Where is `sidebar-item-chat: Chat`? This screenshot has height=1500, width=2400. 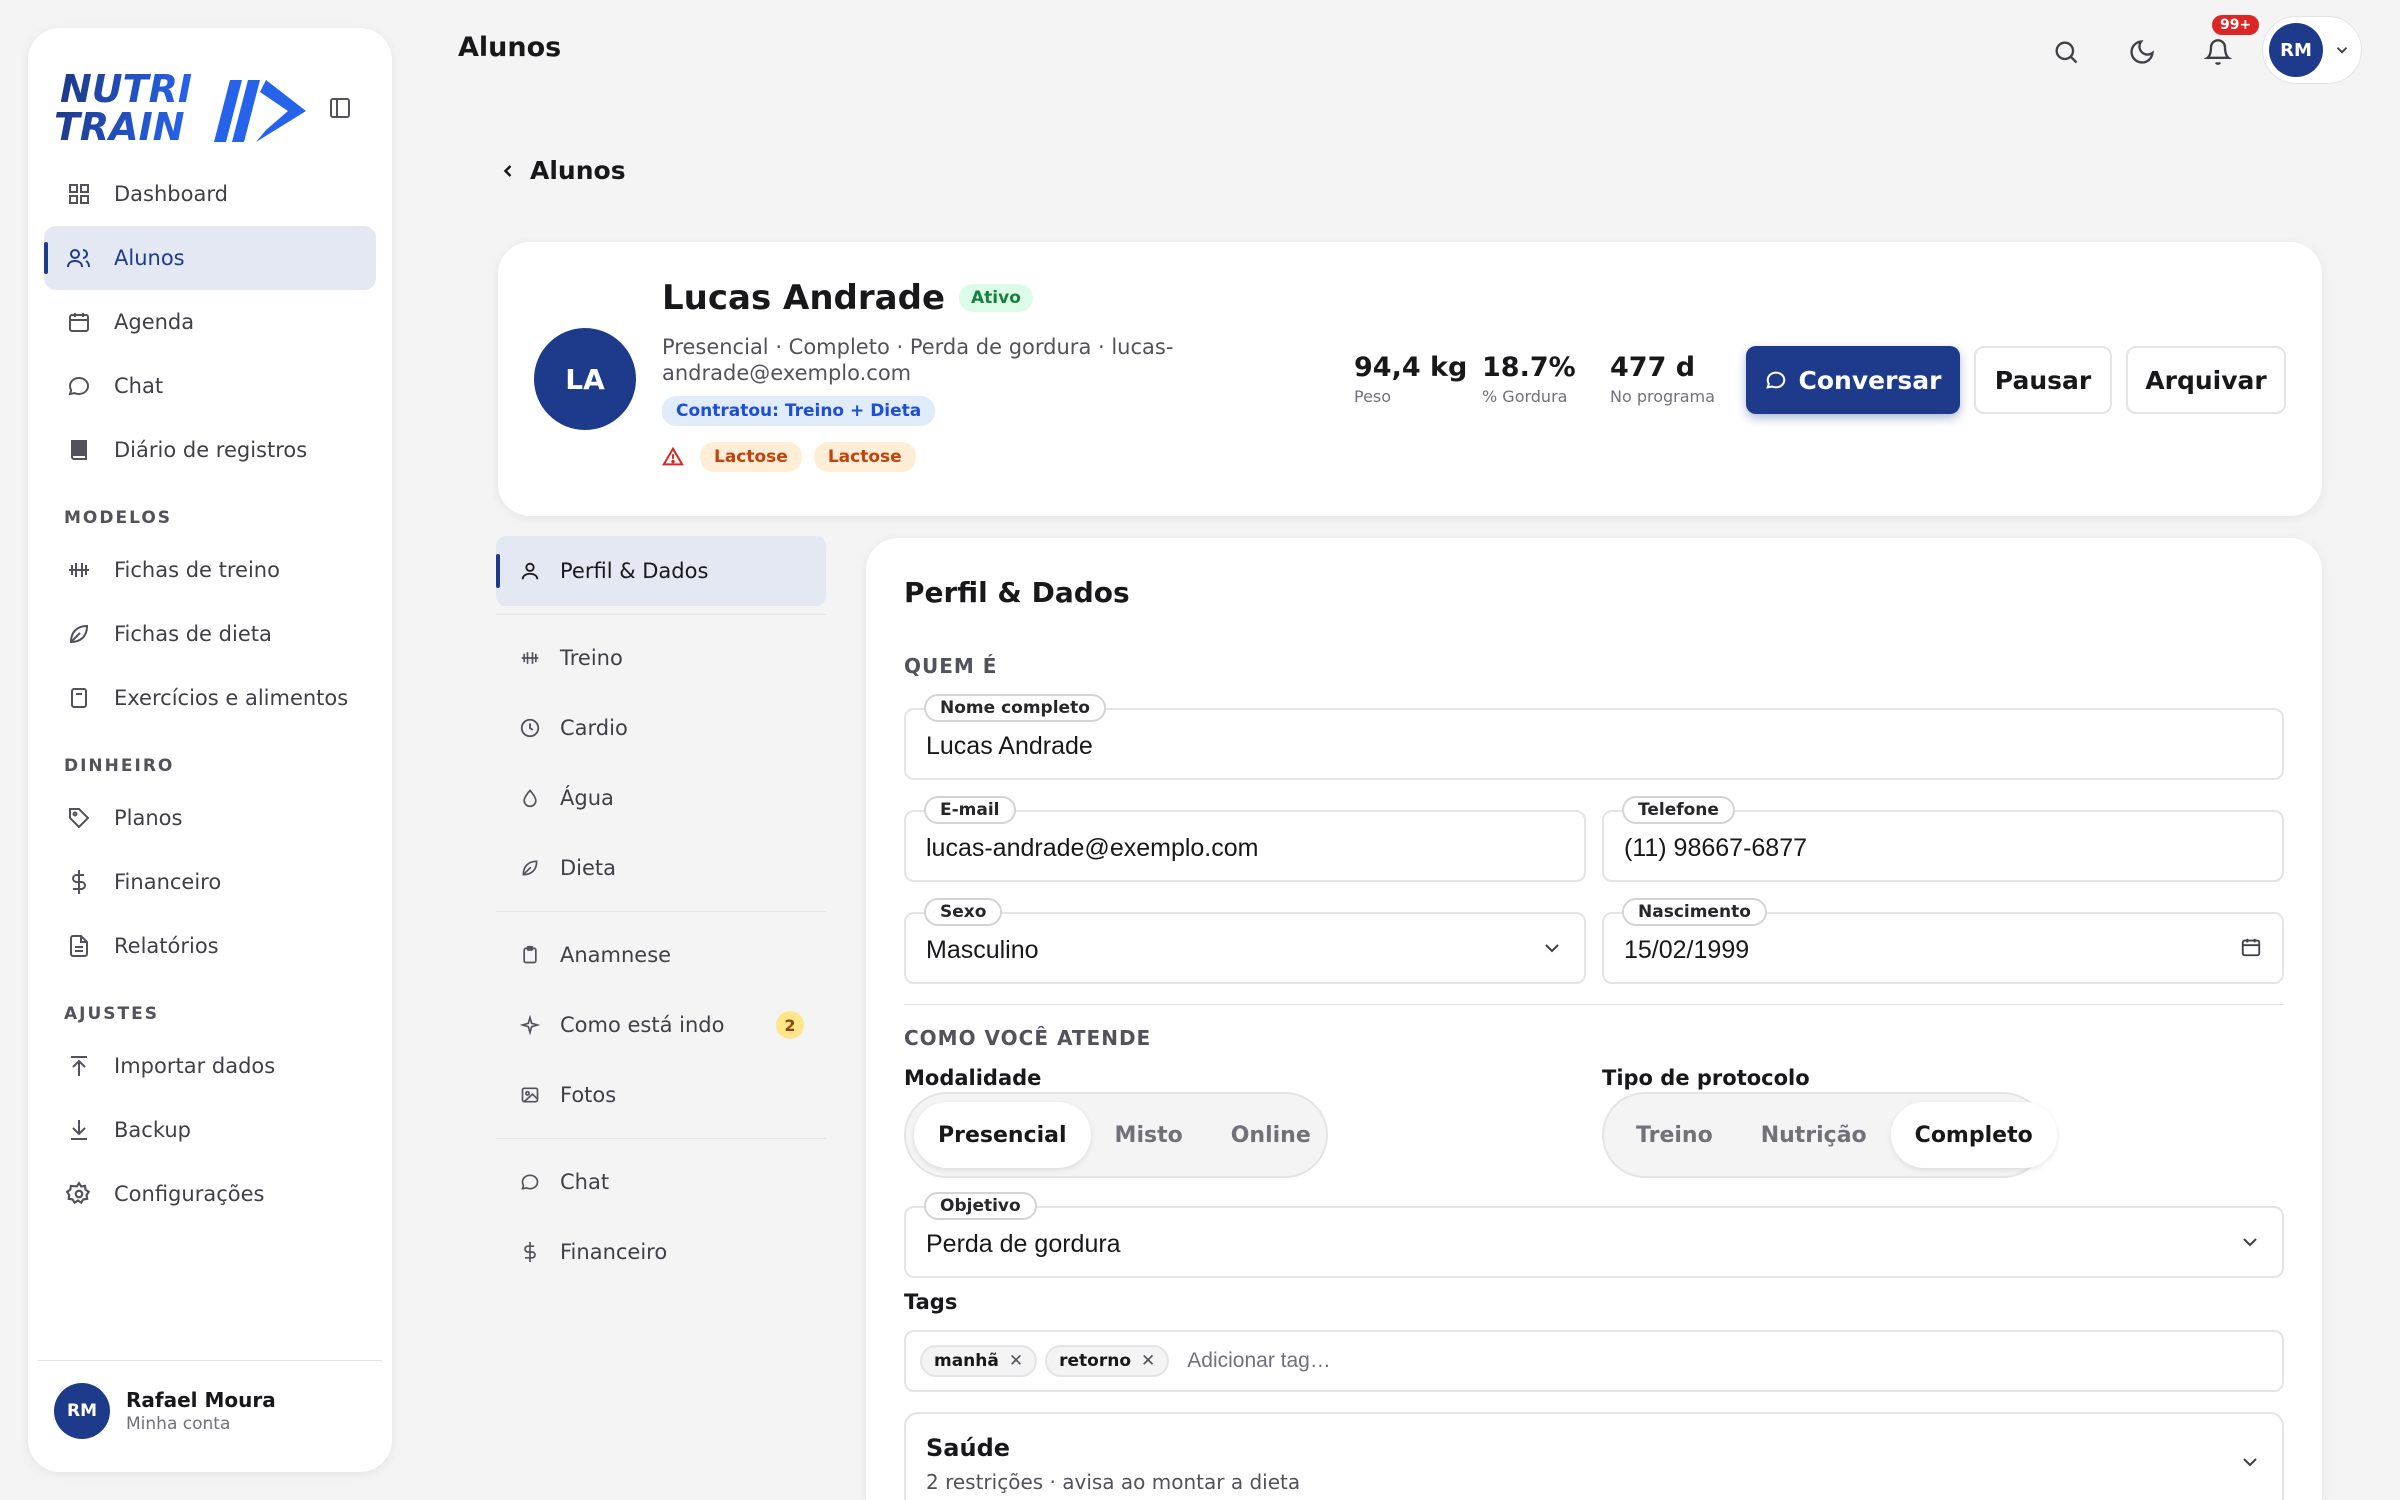
sidebar-item-chat: Chat is located at coordinates (210, 386).